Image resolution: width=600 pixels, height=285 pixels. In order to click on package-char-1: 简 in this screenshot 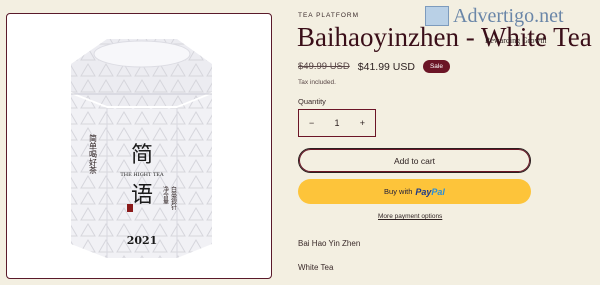, I will do `click(142, 155)`.